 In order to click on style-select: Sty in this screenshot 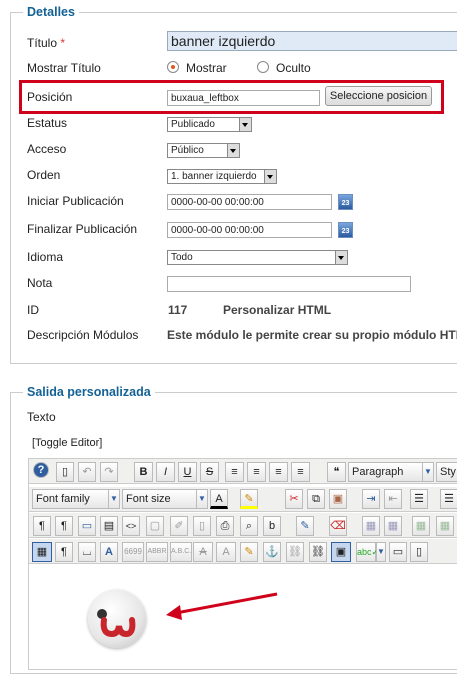, I will do `click(446, 472)`.